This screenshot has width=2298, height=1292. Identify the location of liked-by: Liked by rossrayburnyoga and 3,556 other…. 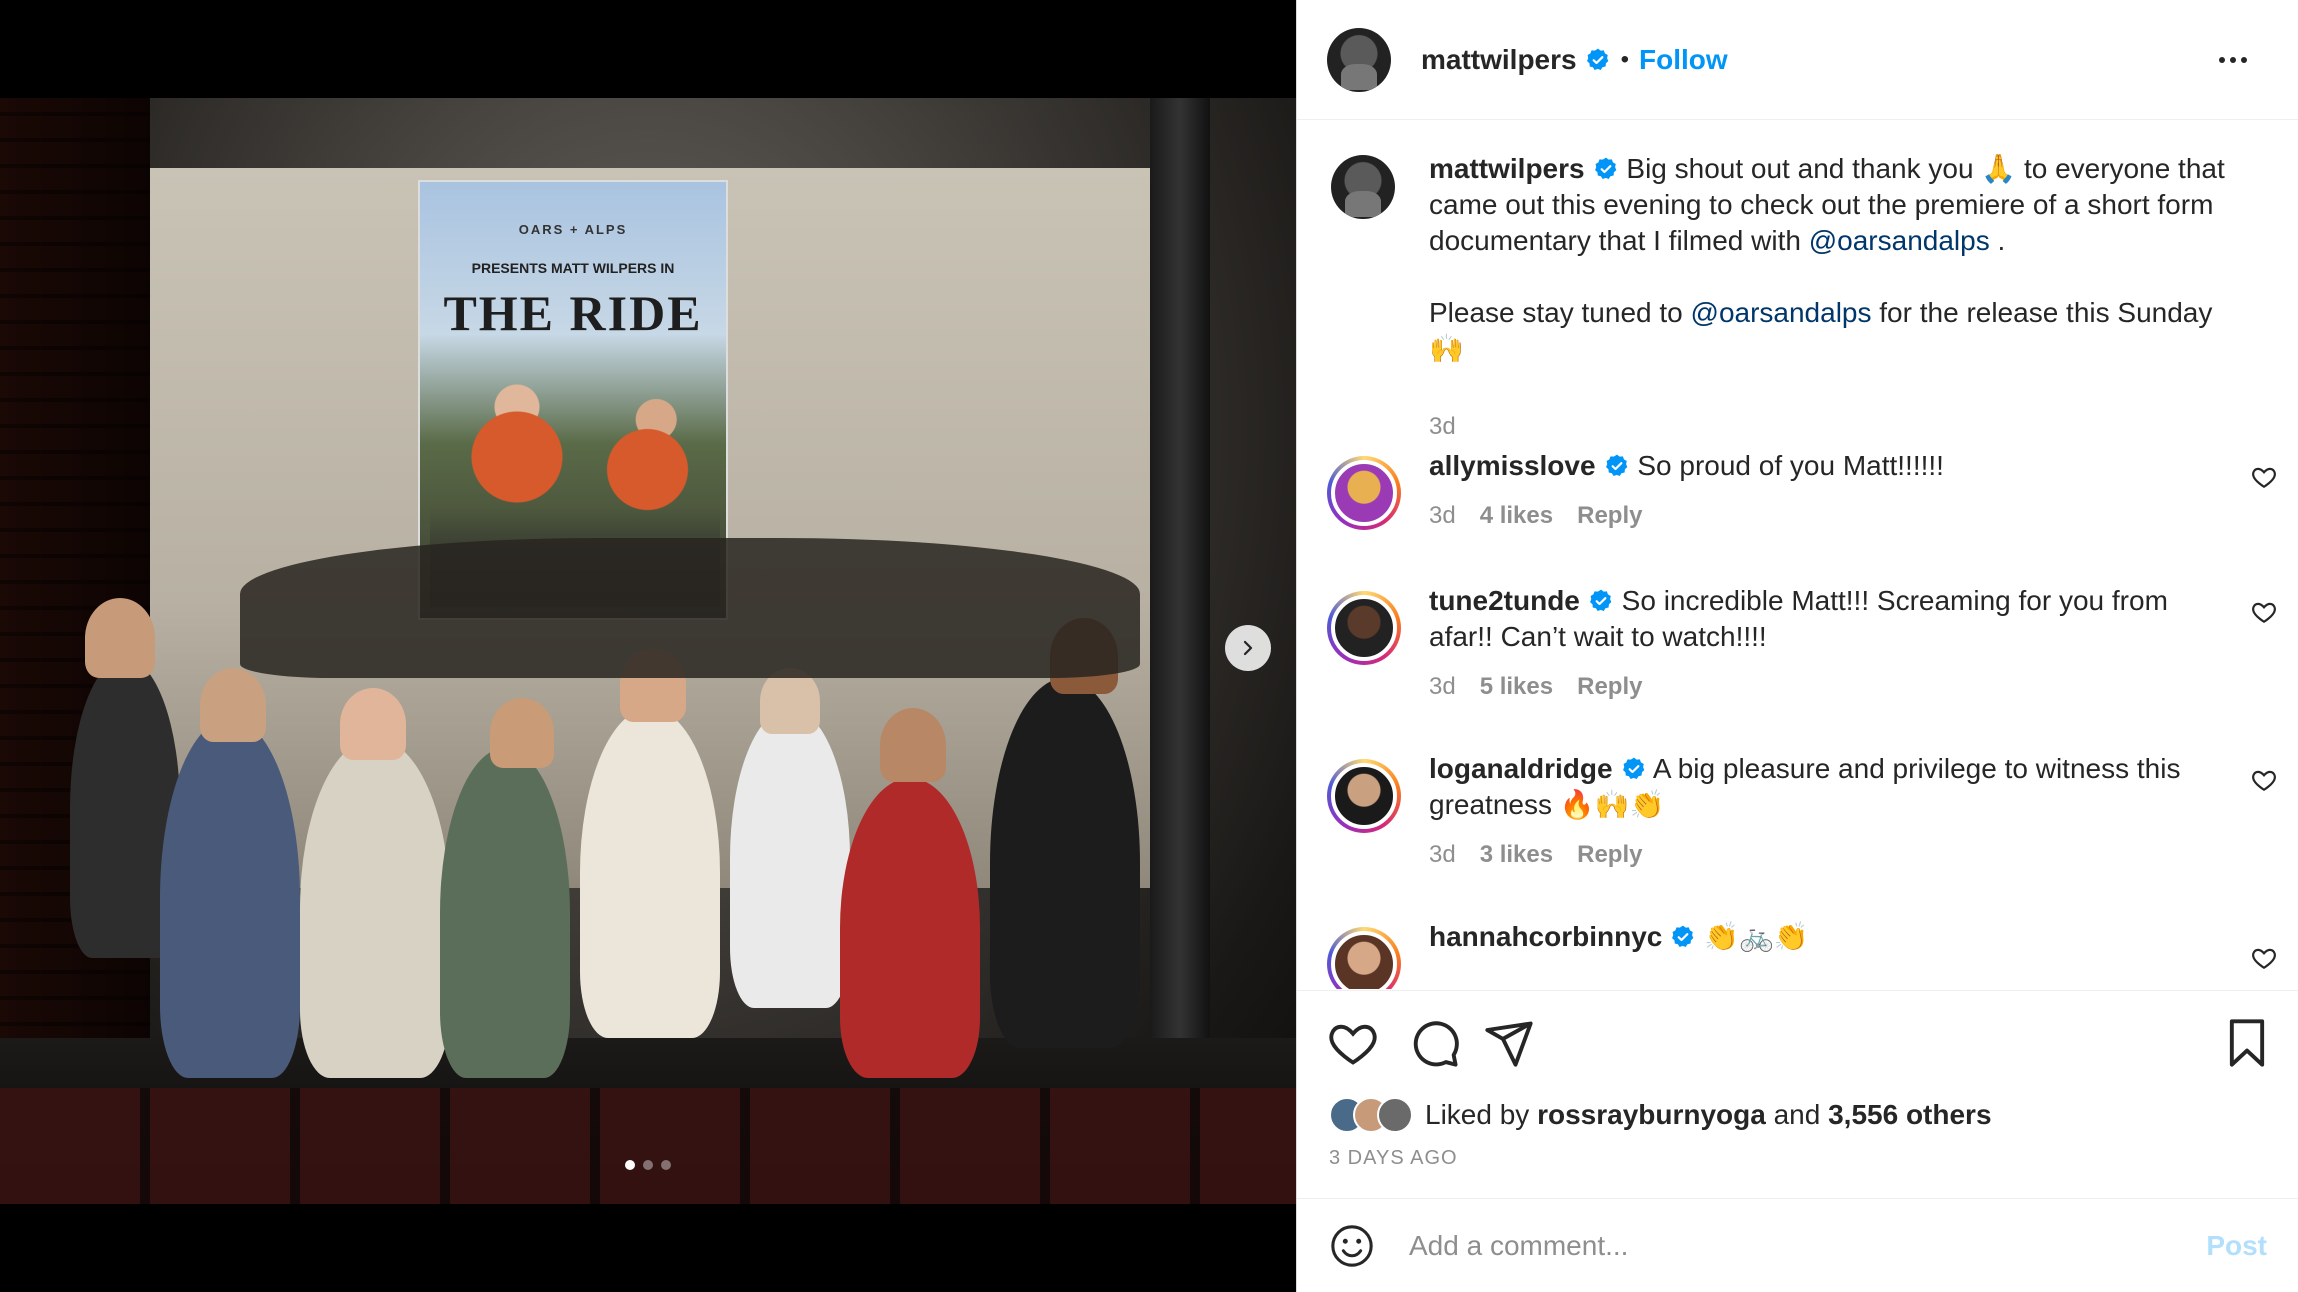
(1660, 1115).